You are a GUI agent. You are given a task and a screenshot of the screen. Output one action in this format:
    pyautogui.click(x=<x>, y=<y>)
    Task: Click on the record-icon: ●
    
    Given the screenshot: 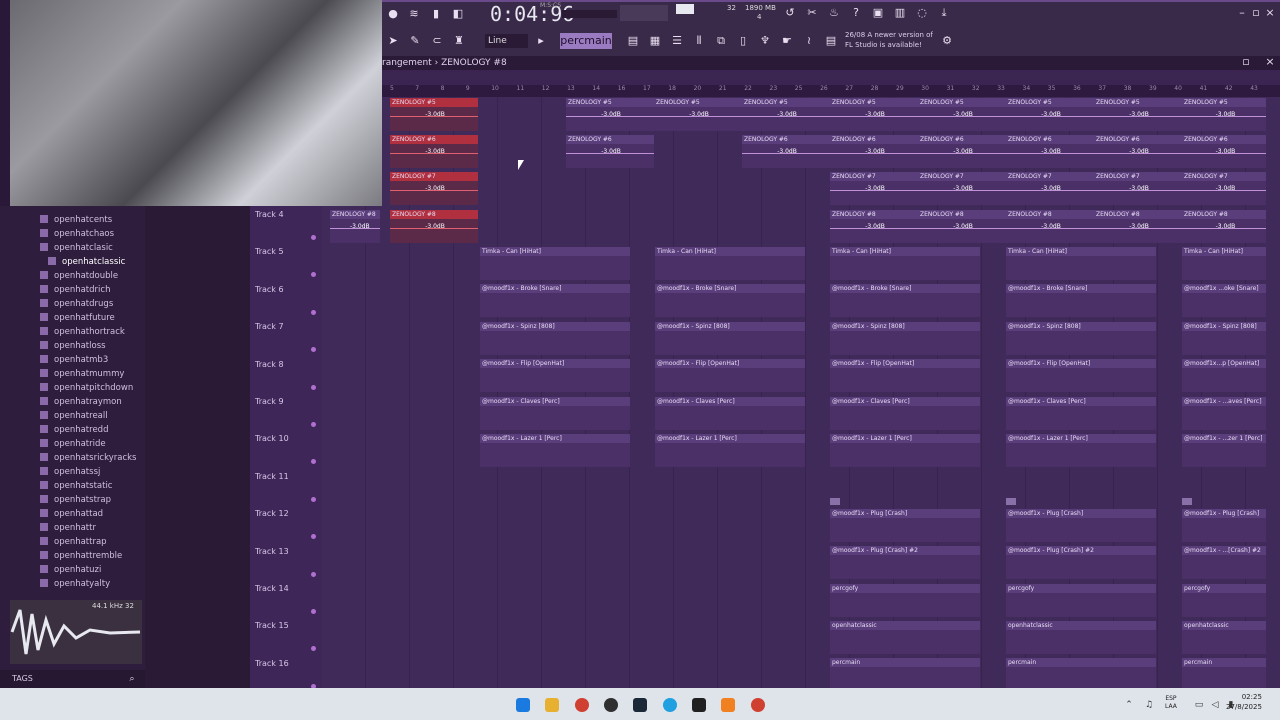 What is the action you would take?
    pyautogui.click(x=393, y=14)
    